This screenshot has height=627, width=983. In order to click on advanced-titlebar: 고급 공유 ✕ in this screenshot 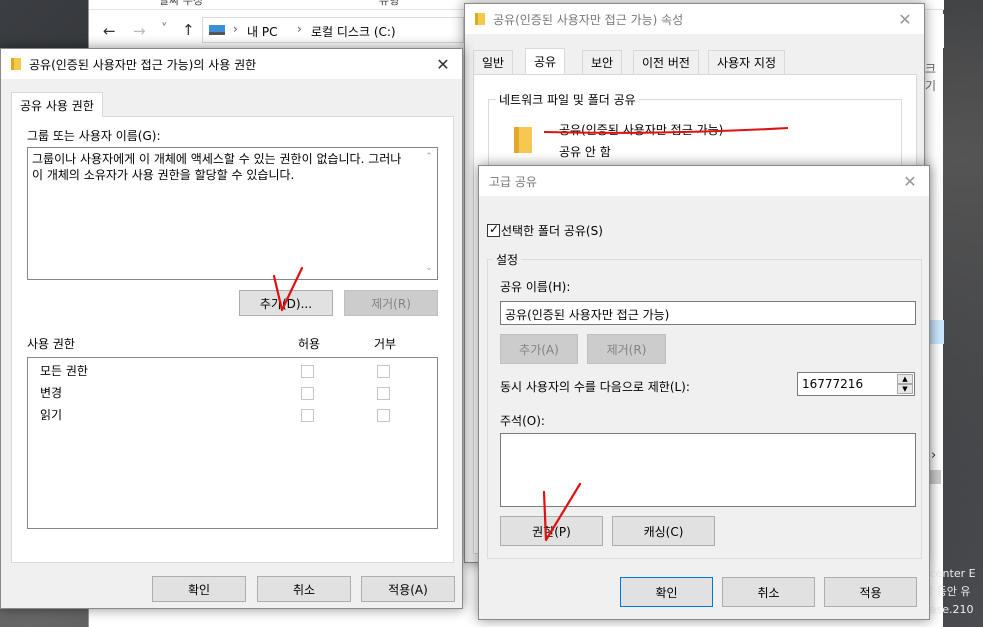, I will do `click(704, 181)`.